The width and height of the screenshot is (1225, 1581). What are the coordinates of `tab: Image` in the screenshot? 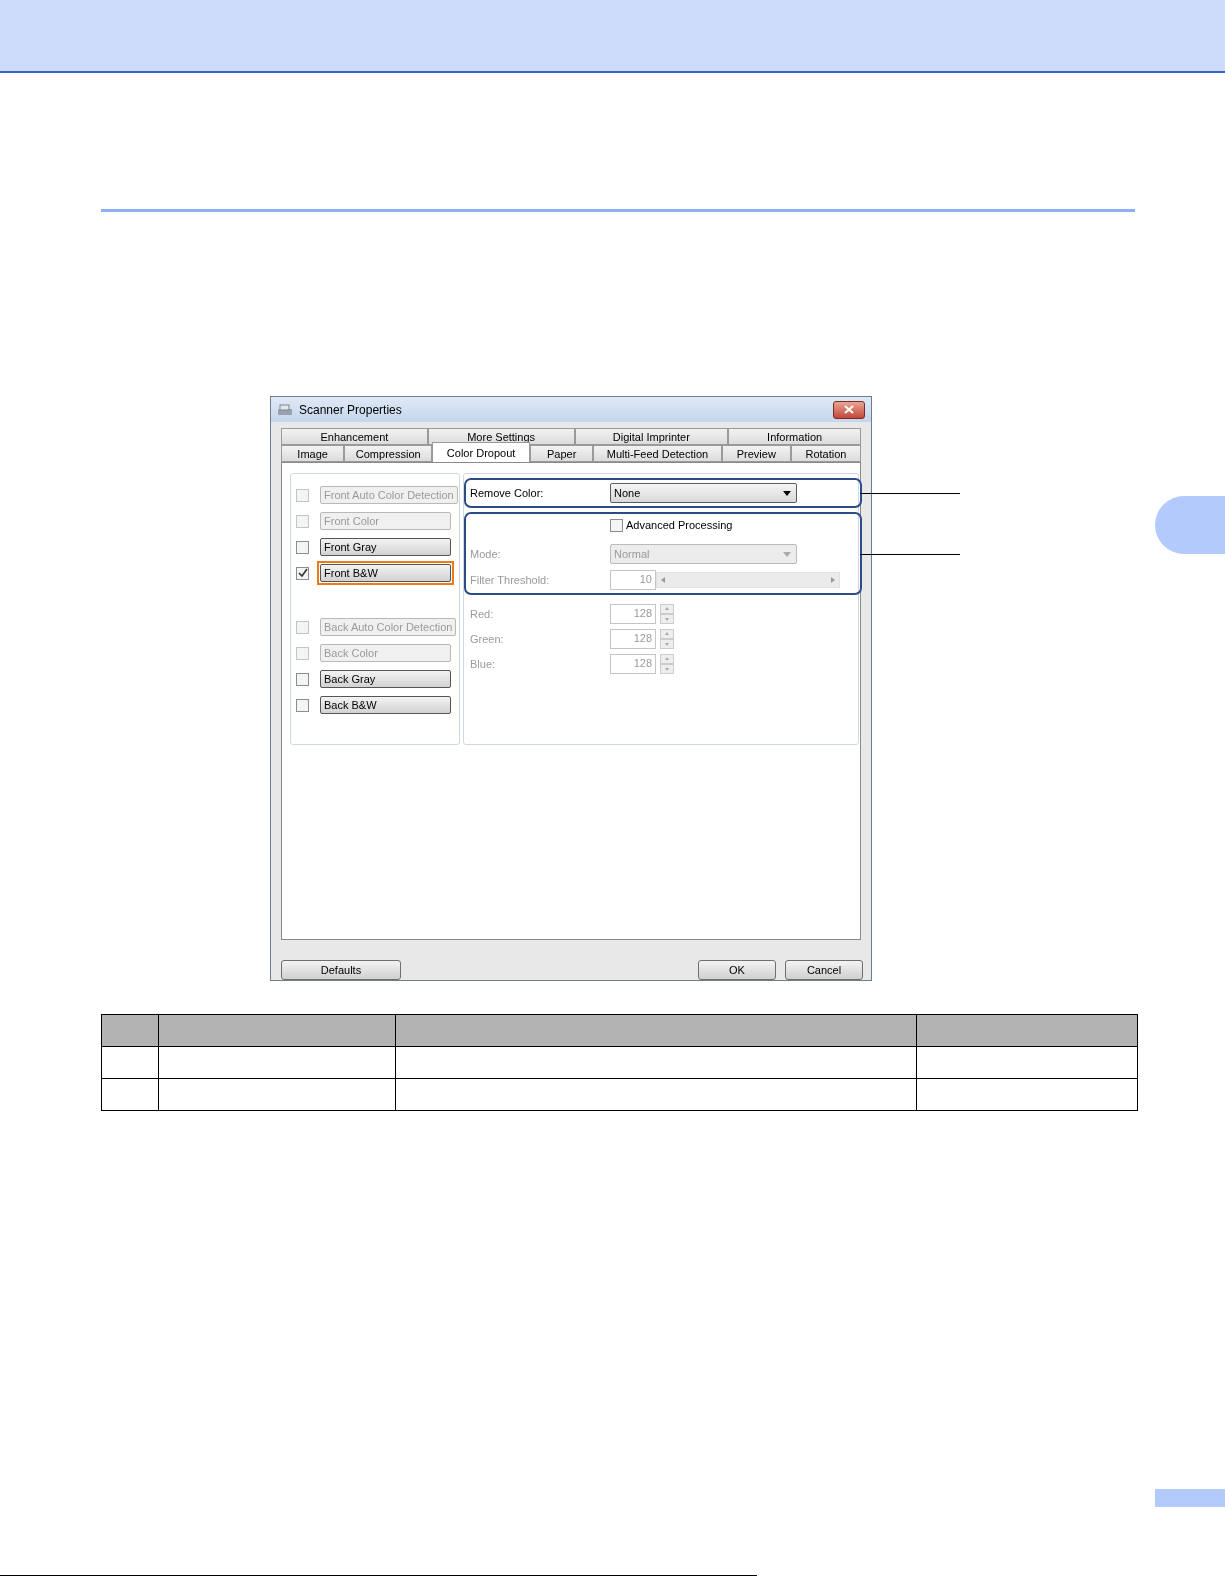 It's located at (313, 453).